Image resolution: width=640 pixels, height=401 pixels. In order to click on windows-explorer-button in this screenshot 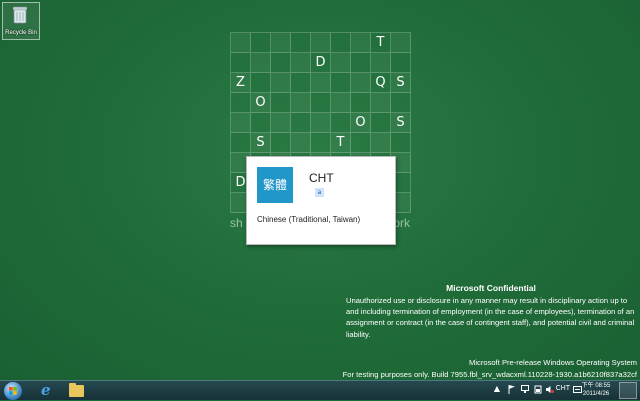, I will do `click(77, 390)`.